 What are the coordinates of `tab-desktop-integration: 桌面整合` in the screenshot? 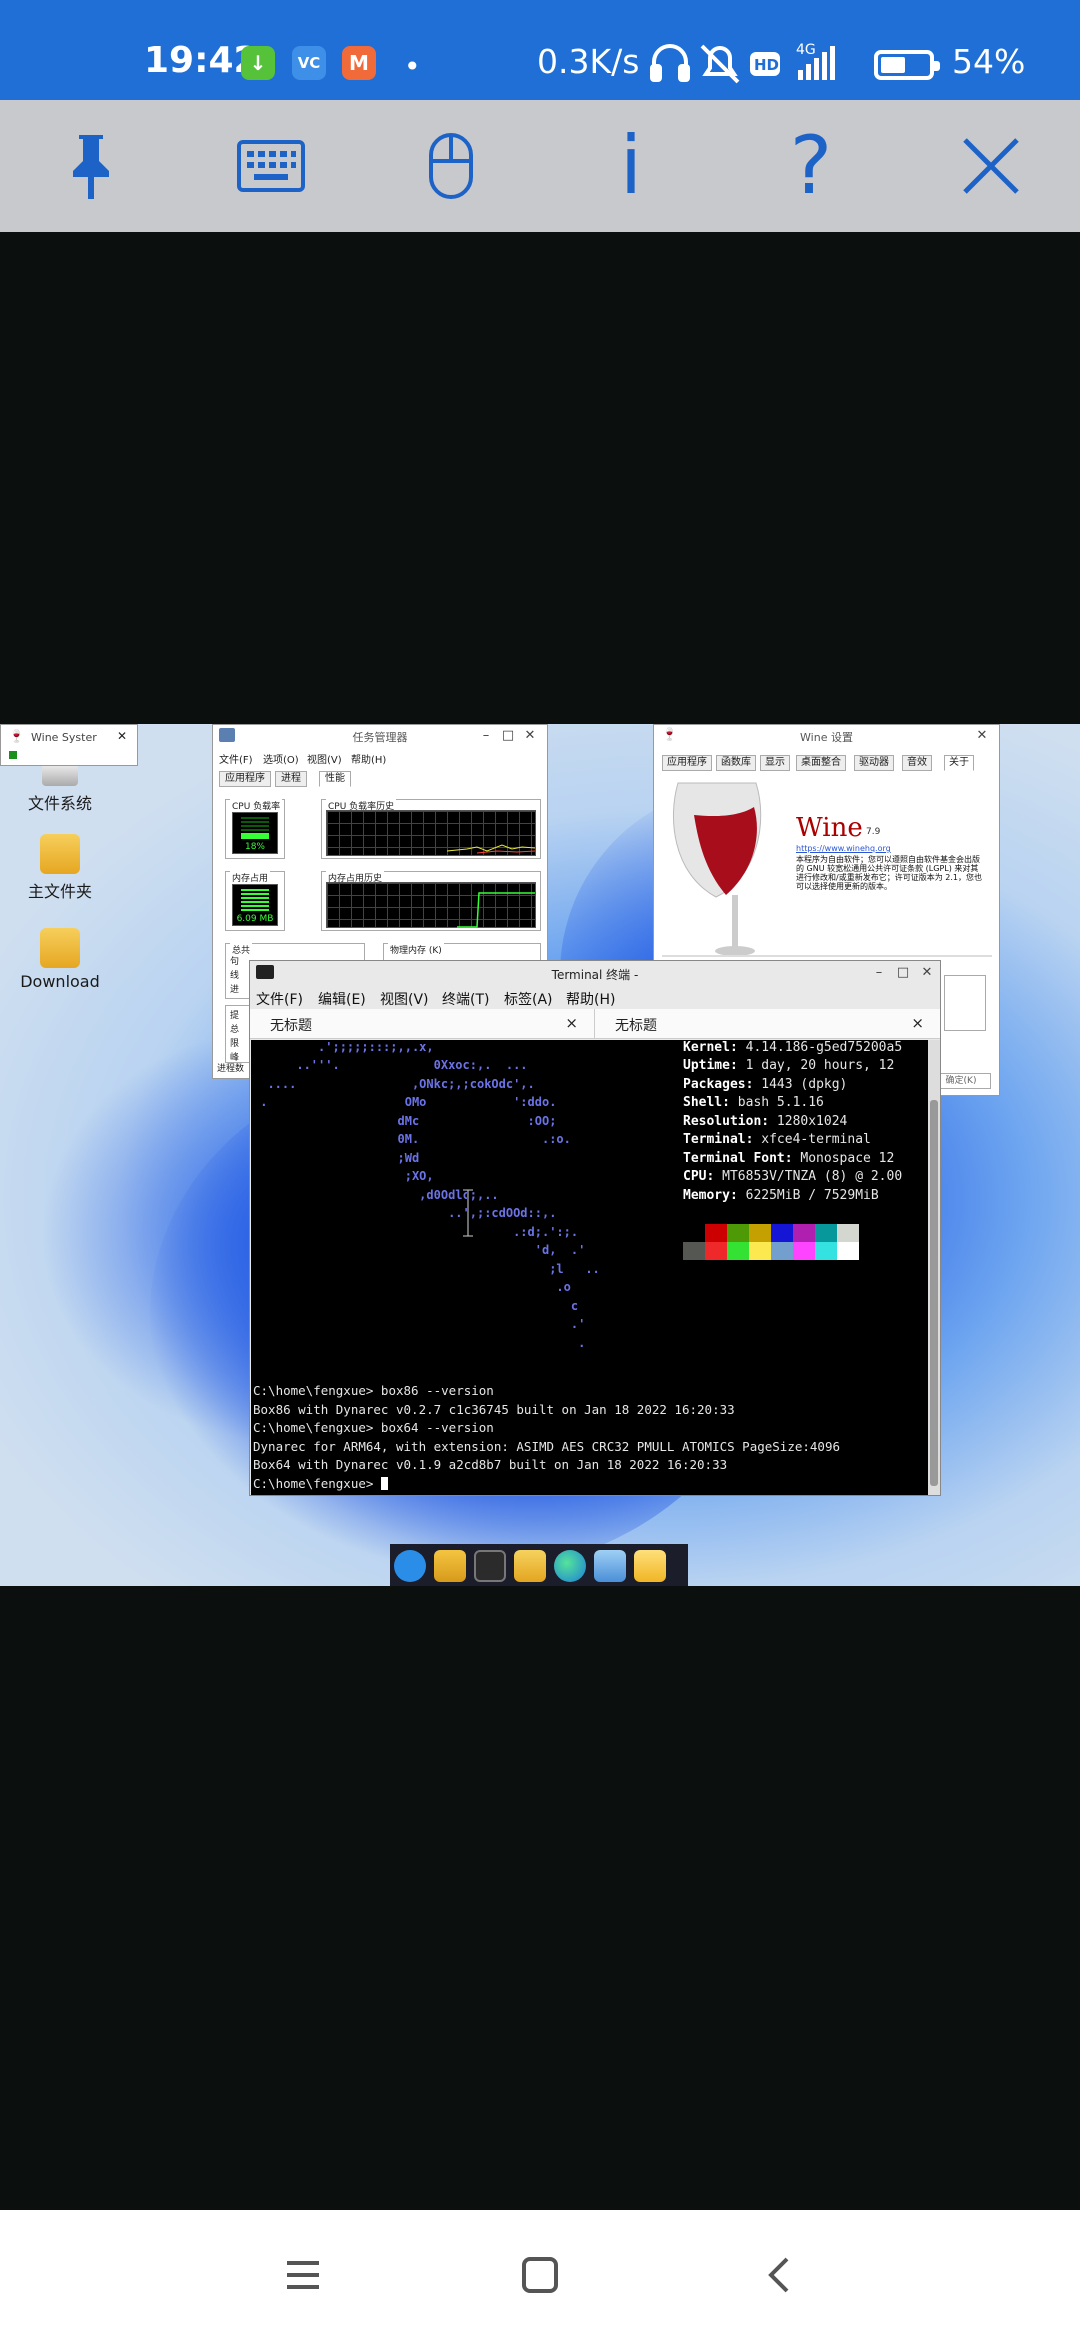 It's located at (821, 763).